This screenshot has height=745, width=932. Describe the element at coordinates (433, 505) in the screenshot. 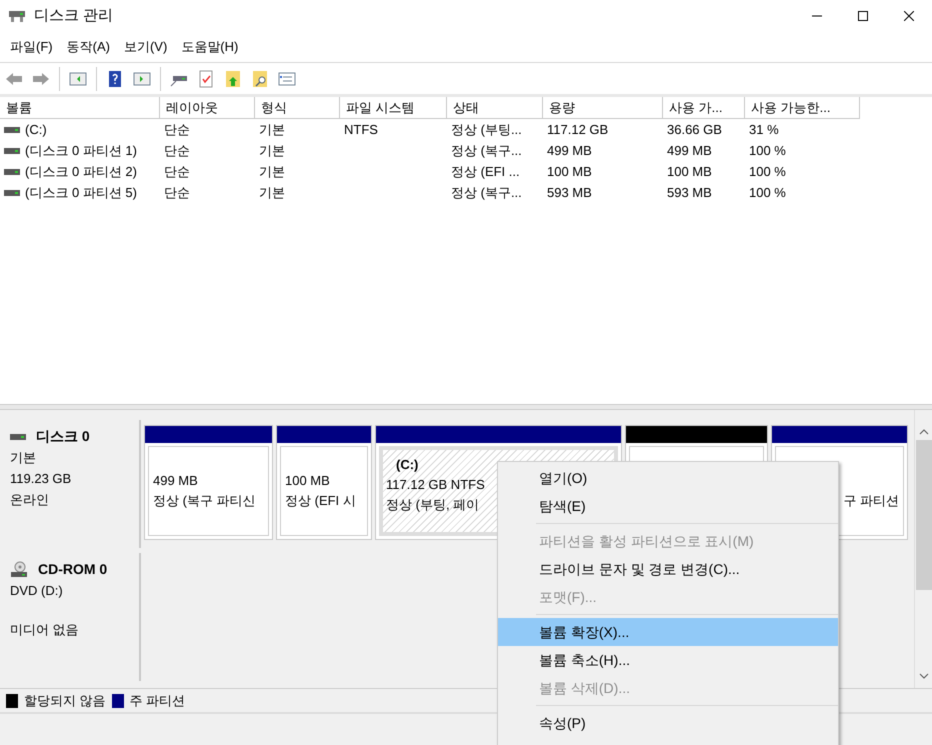

I see `partition-status: 정상 (부팅, 페이` at that location.